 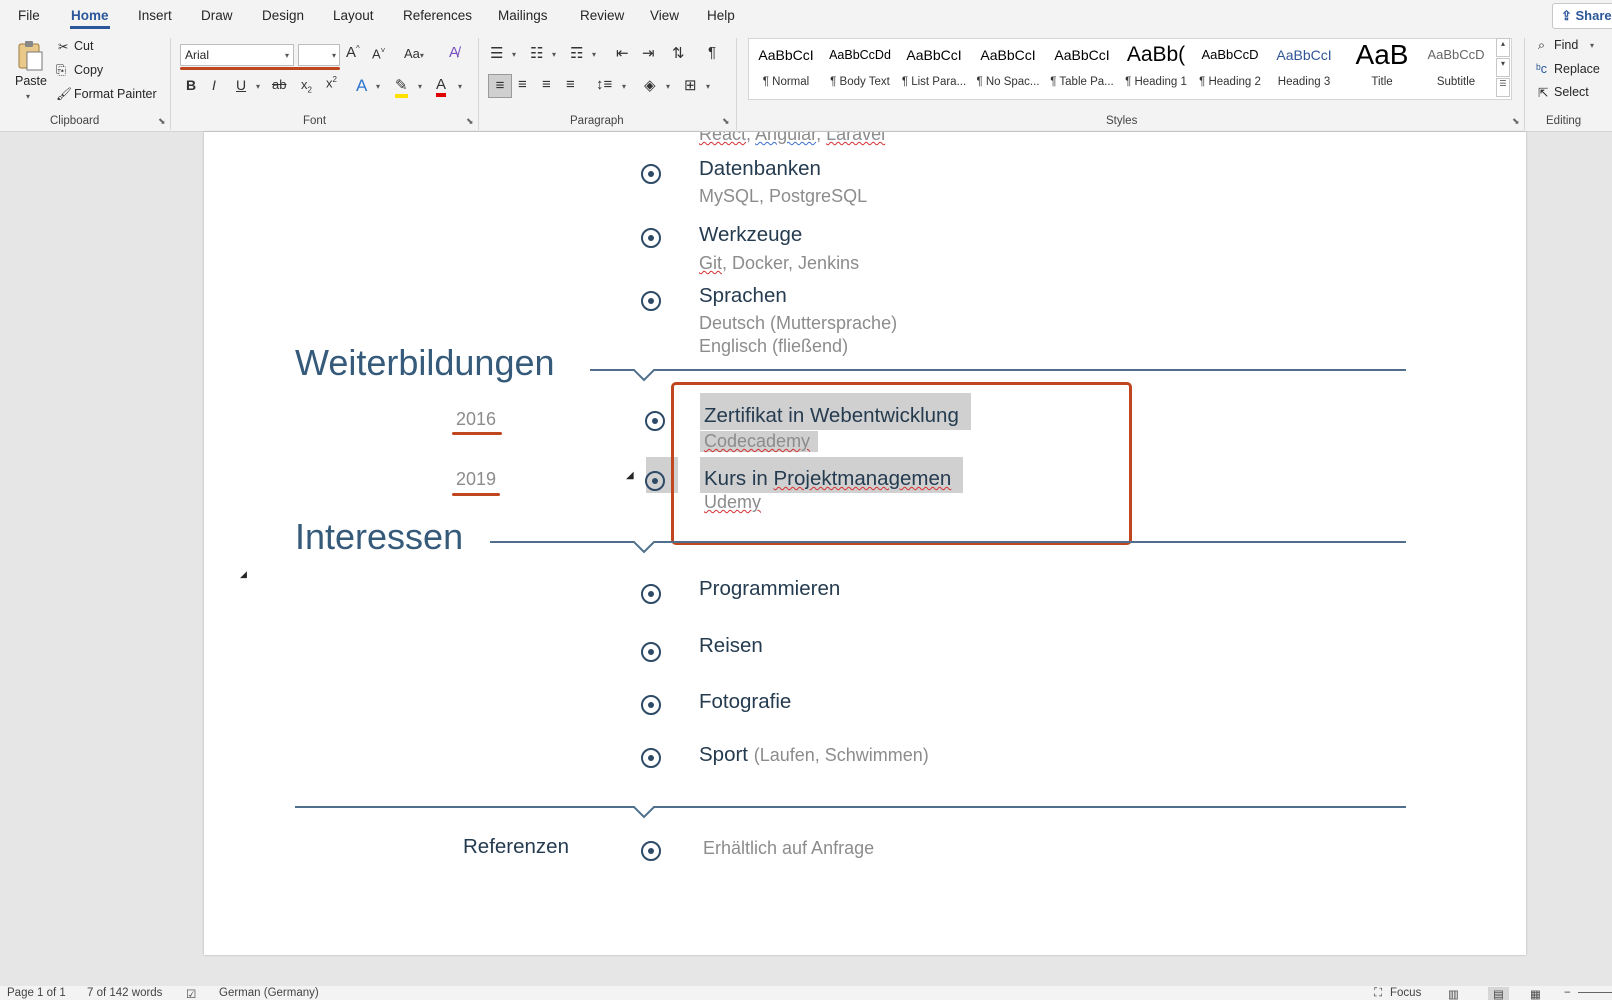 I want to click on clear-formatting-icon: A̸, so click(x=454, y=52).